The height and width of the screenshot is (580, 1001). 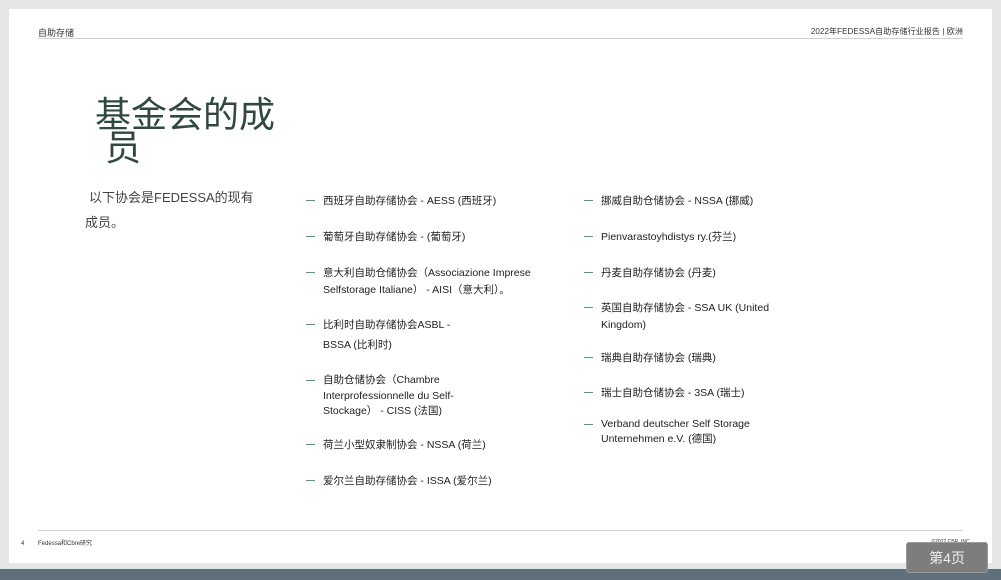 What do you see at coordinates (388, 395) in the screenshot?
I see `list-item-text: Interprofessionnelle du Self-` at bounding box center [388, 395].